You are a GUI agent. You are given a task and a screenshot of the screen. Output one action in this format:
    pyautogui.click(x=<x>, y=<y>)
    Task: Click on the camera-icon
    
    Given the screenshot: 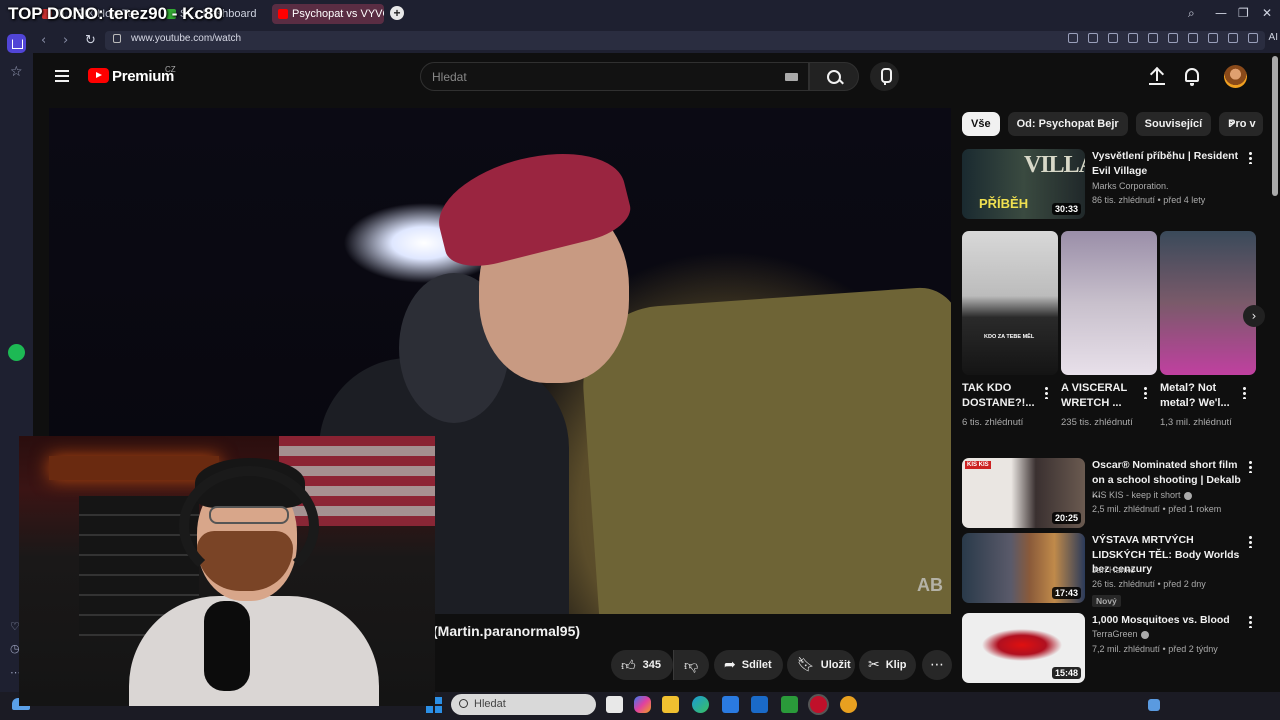 What is the action you would take?
    pyautogui.click(x=1113, y=38)
    